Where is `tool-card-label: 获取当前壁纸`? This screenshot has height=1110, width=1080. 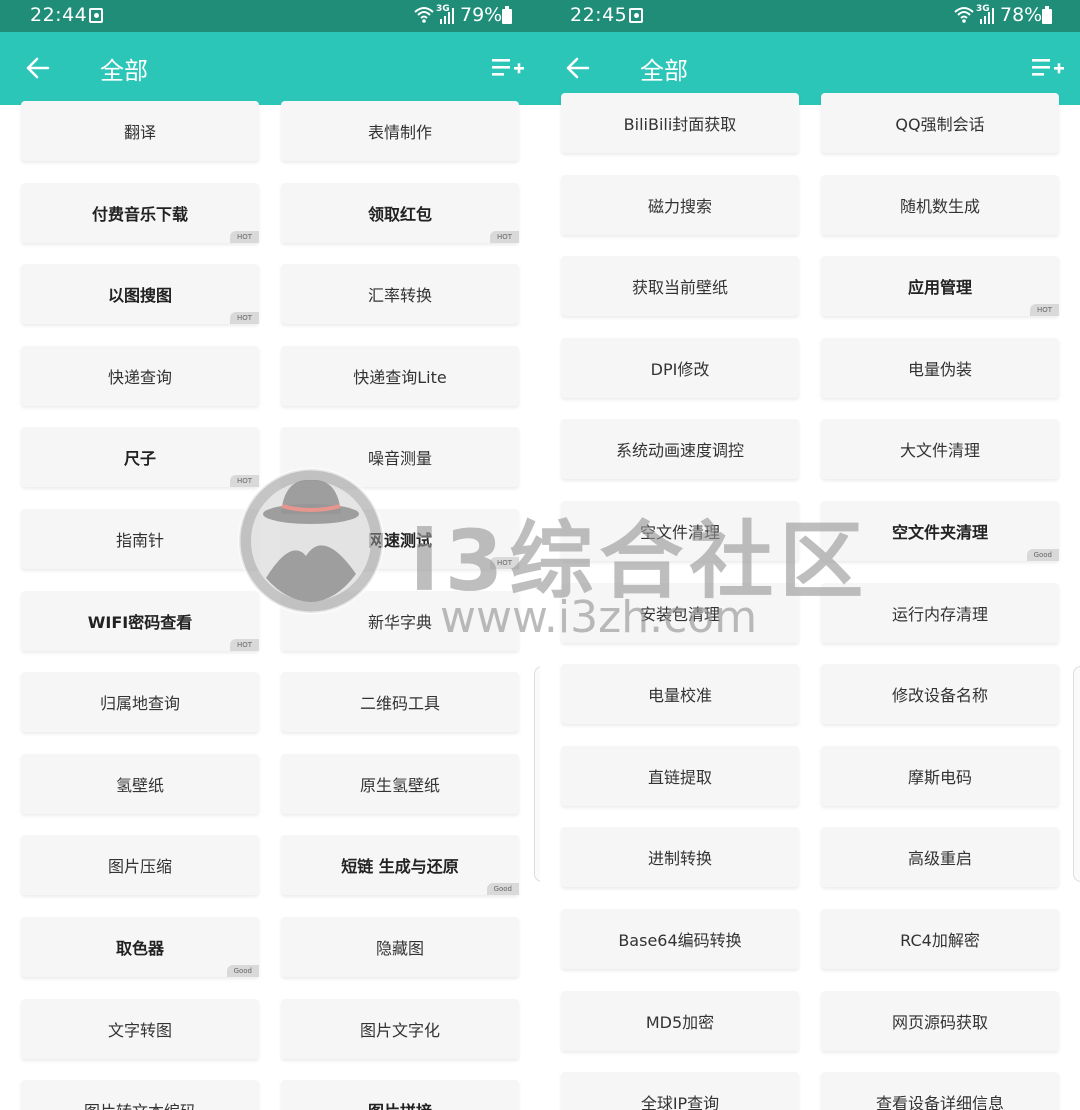
tool-card-label: 获取当前壁纸 is located at coordinates (679, 288).